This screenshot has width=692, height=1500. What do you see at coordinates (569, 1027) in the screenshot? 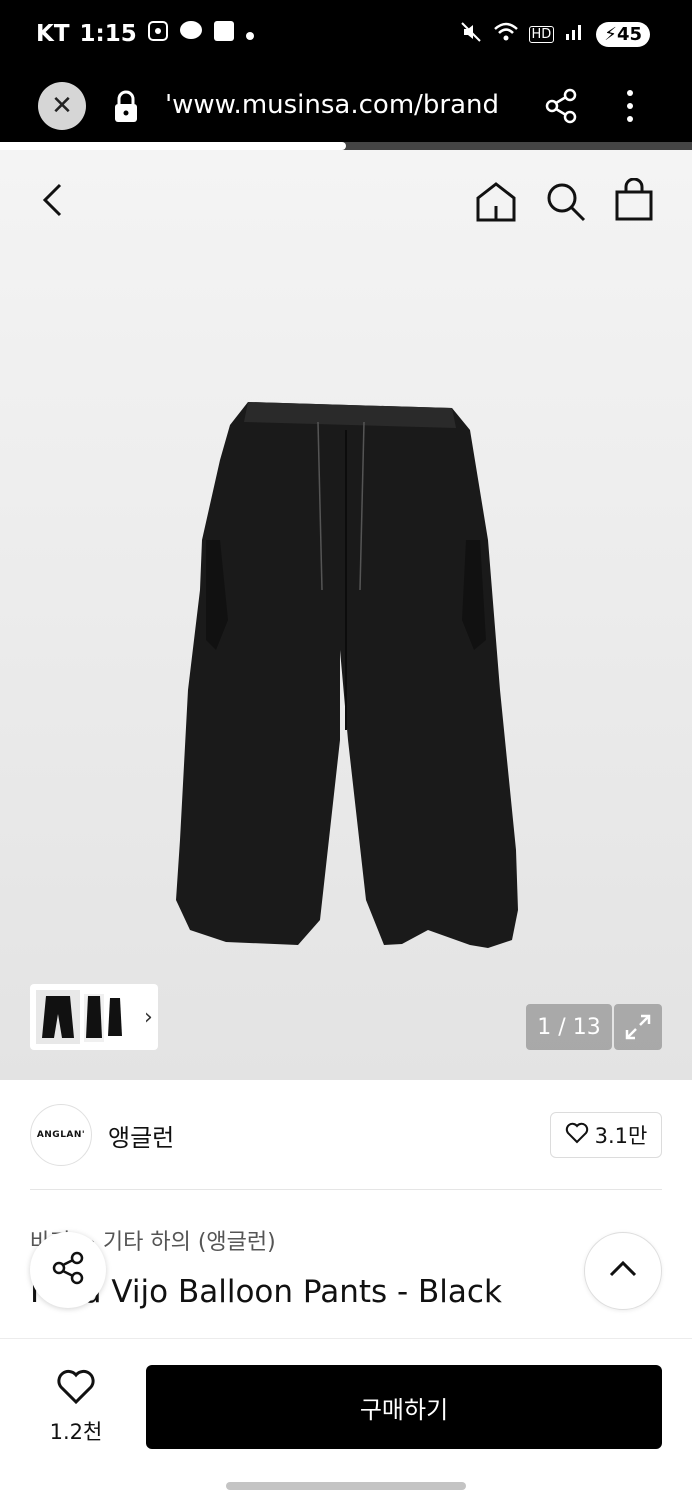
I see `image-counter: 1 / 13` at bounding box center [569, 1027].